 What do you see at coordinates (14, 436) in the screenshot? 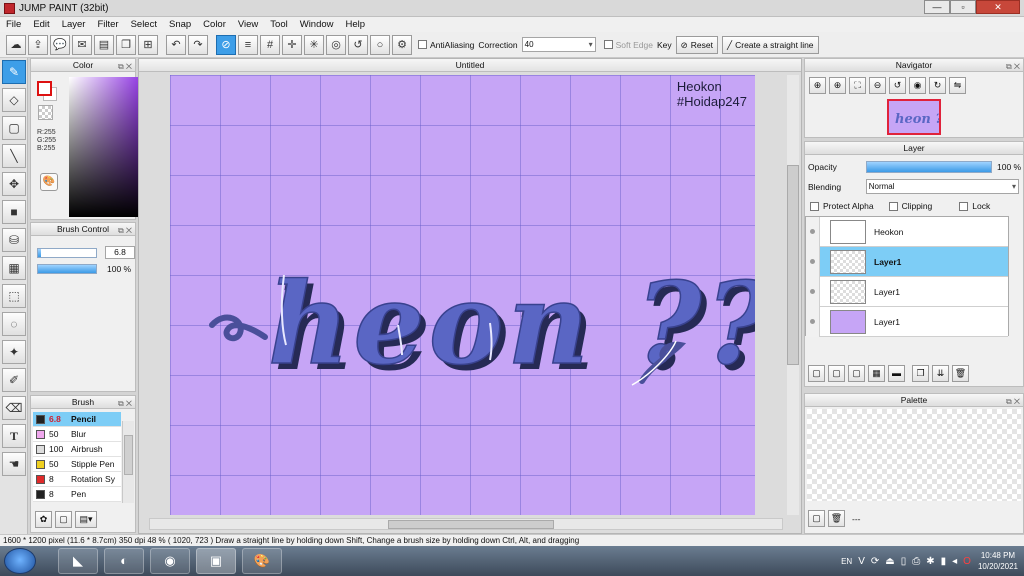
I see `text-icon: T` at bounding box center [14, 436].